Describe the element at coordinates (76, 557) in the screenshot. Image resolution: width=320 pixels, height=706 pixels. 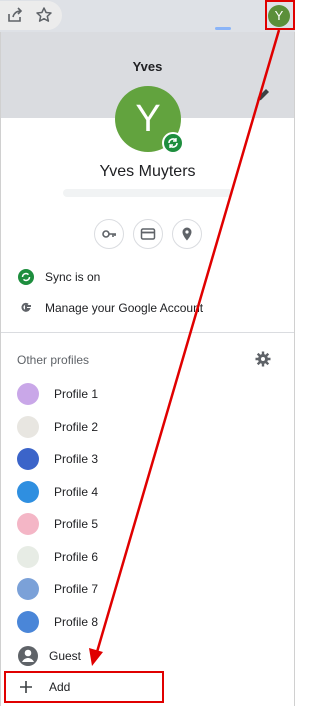
I see `profile-item-label: Profile 6` at that location.